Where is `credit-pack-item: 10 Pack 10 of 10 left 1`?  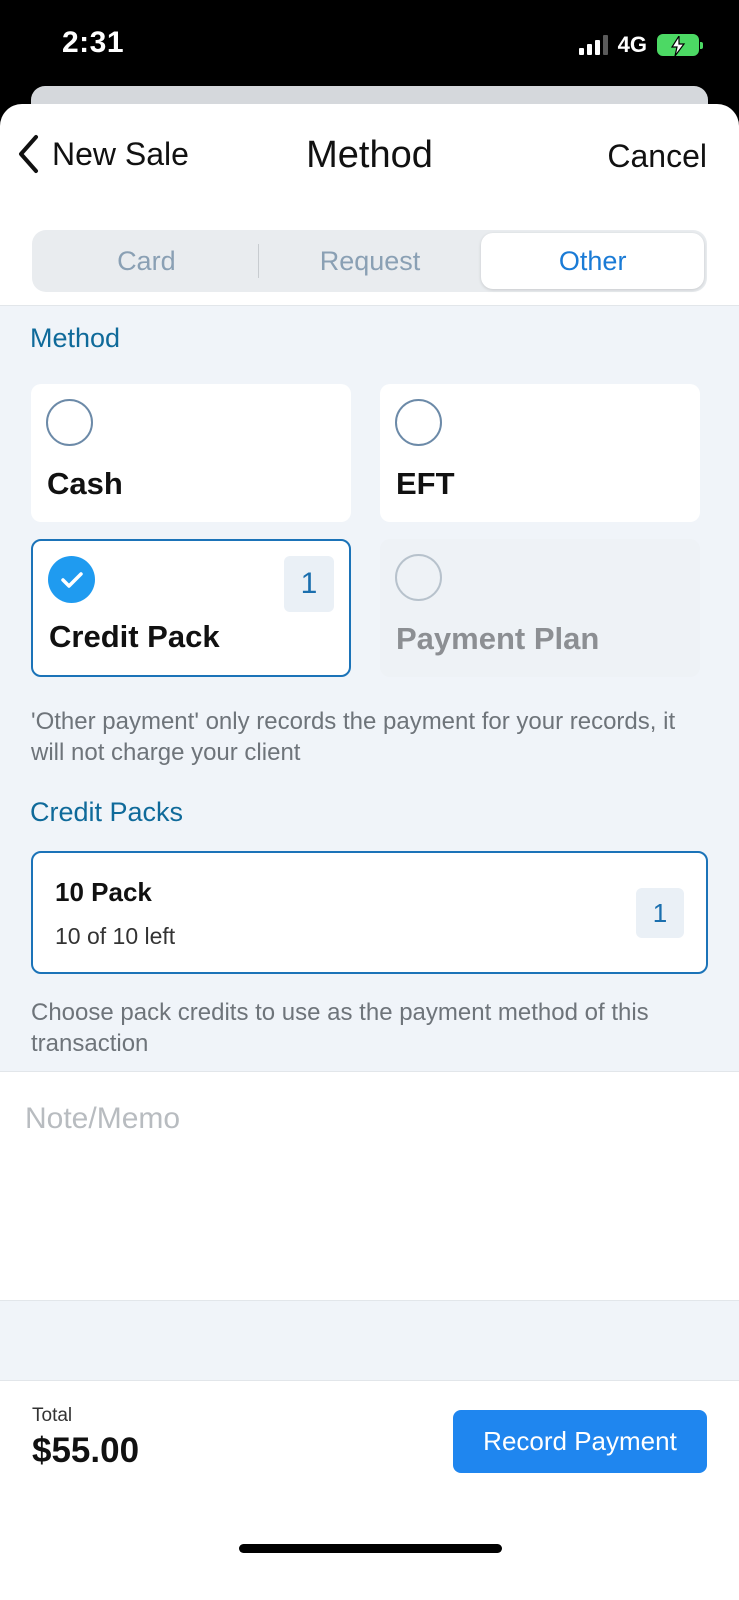
credit-pack-item: 10 Pack 10 of 10 left 1 is located at coordinates (369, 912).